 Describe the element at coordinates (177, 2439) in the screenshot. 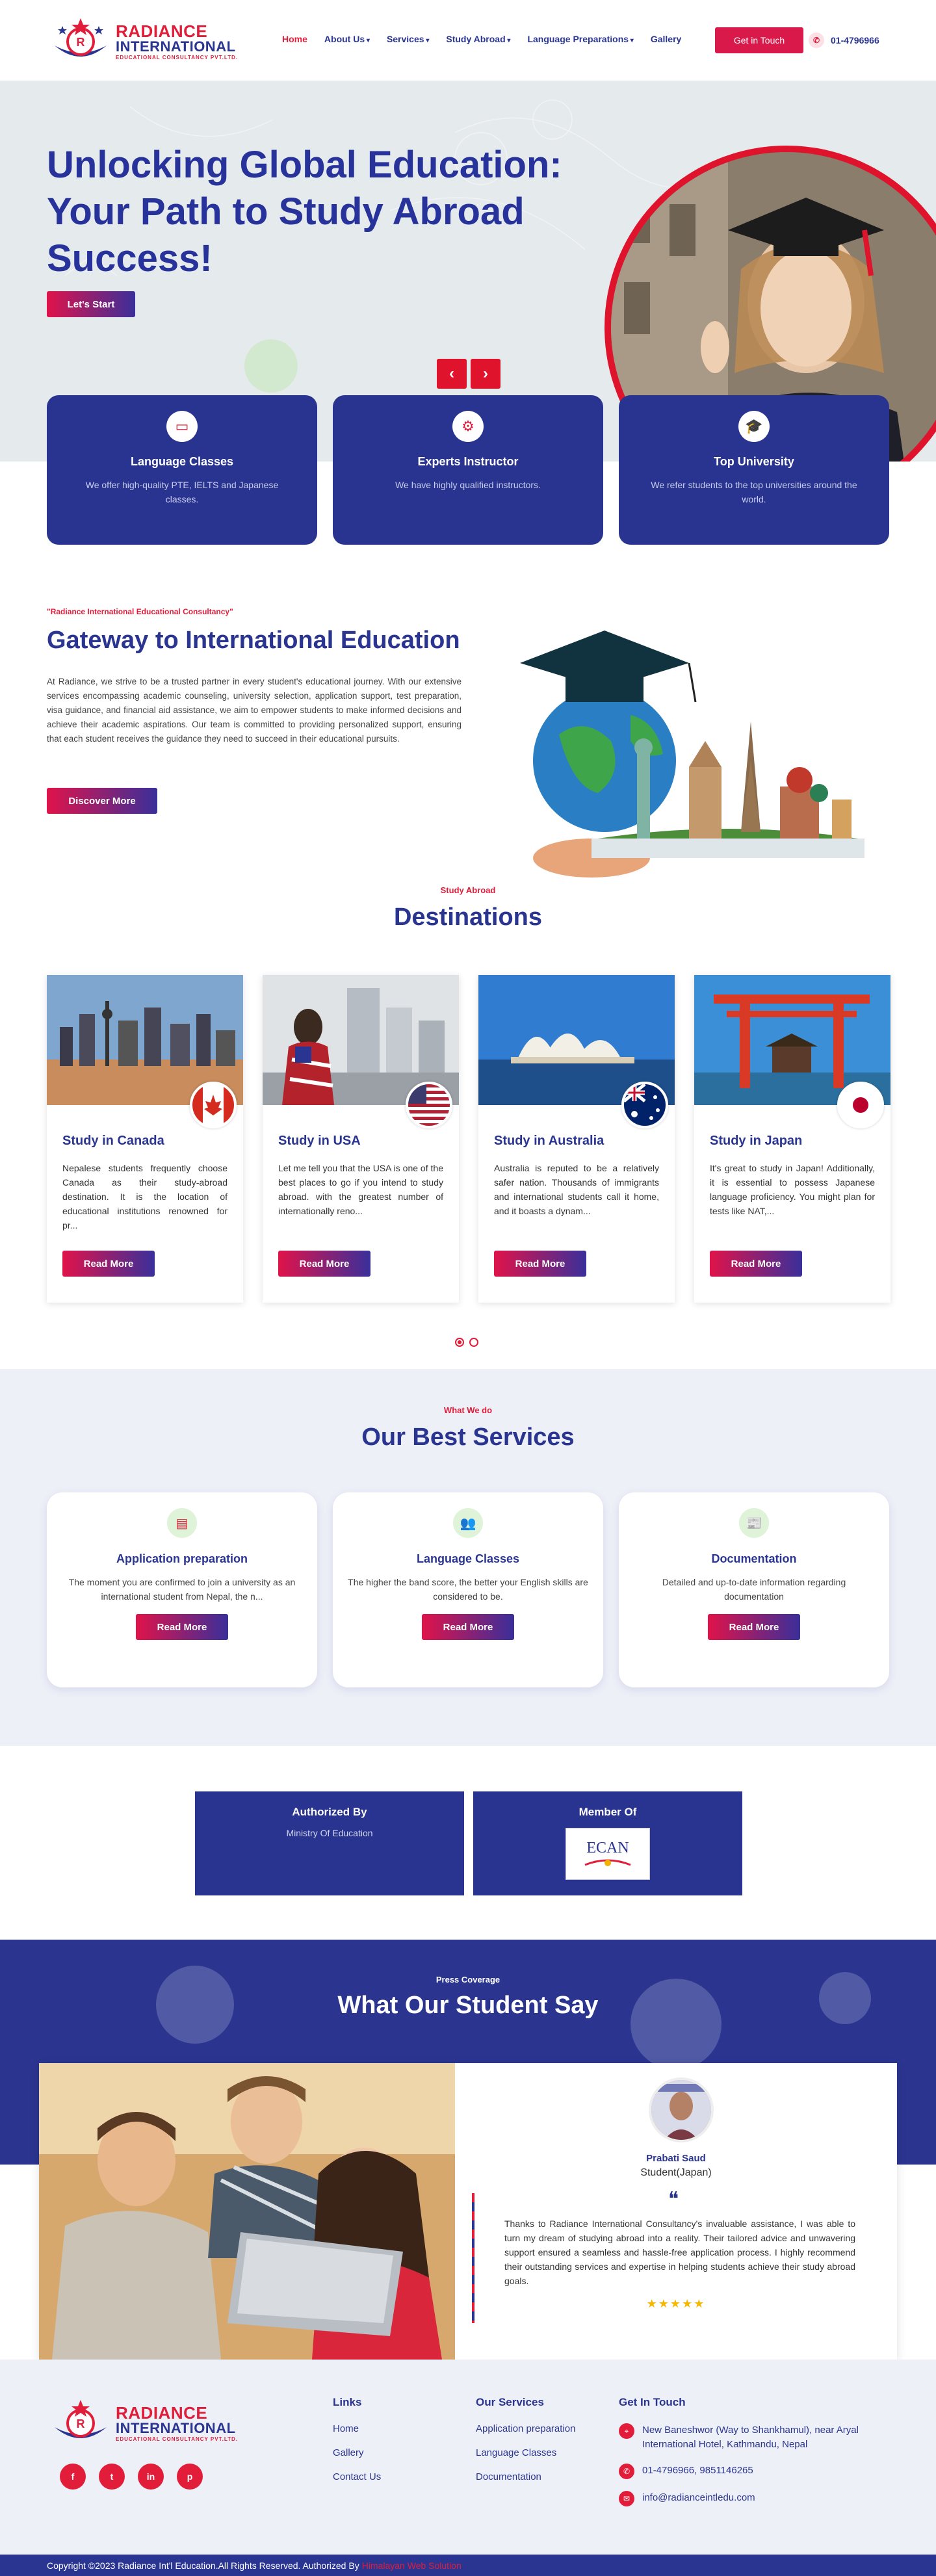

I see `brand-tagline: EDUCATIONAL CONSULTANCY PVT.LTD.` at that location.